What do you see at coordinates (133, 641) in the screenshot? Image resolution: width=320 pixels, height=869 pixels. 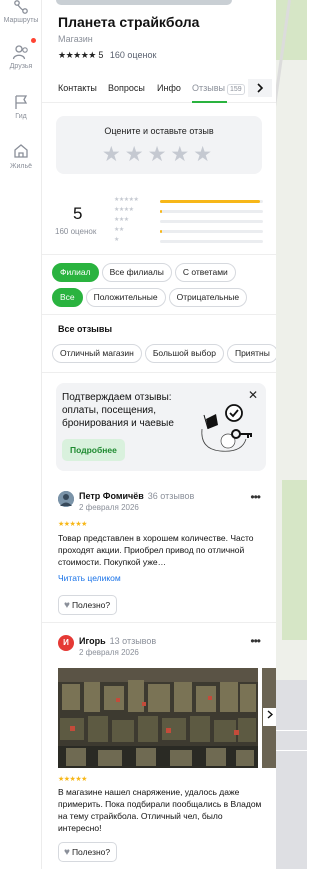 I see `author-reviews-count: 13 отзывов` at bounding box center [133, 641].